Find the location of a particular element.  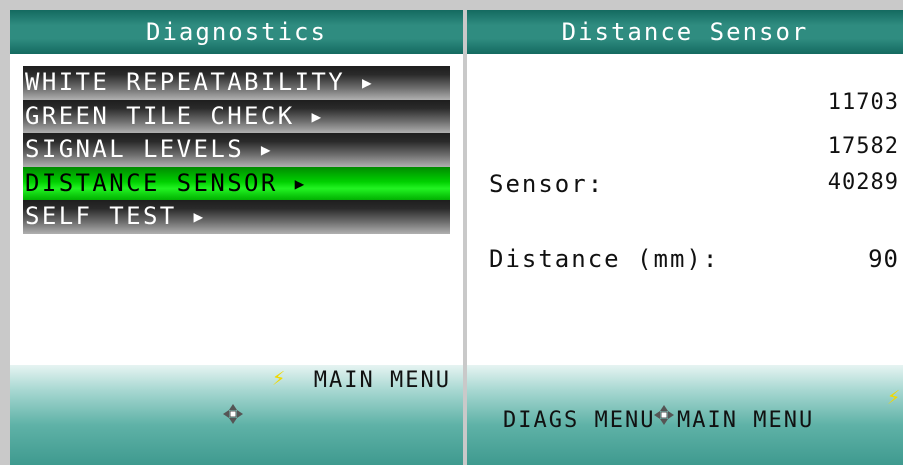

diagnostics-title-bar: Diagnostics is located at coordinates (236, 32).